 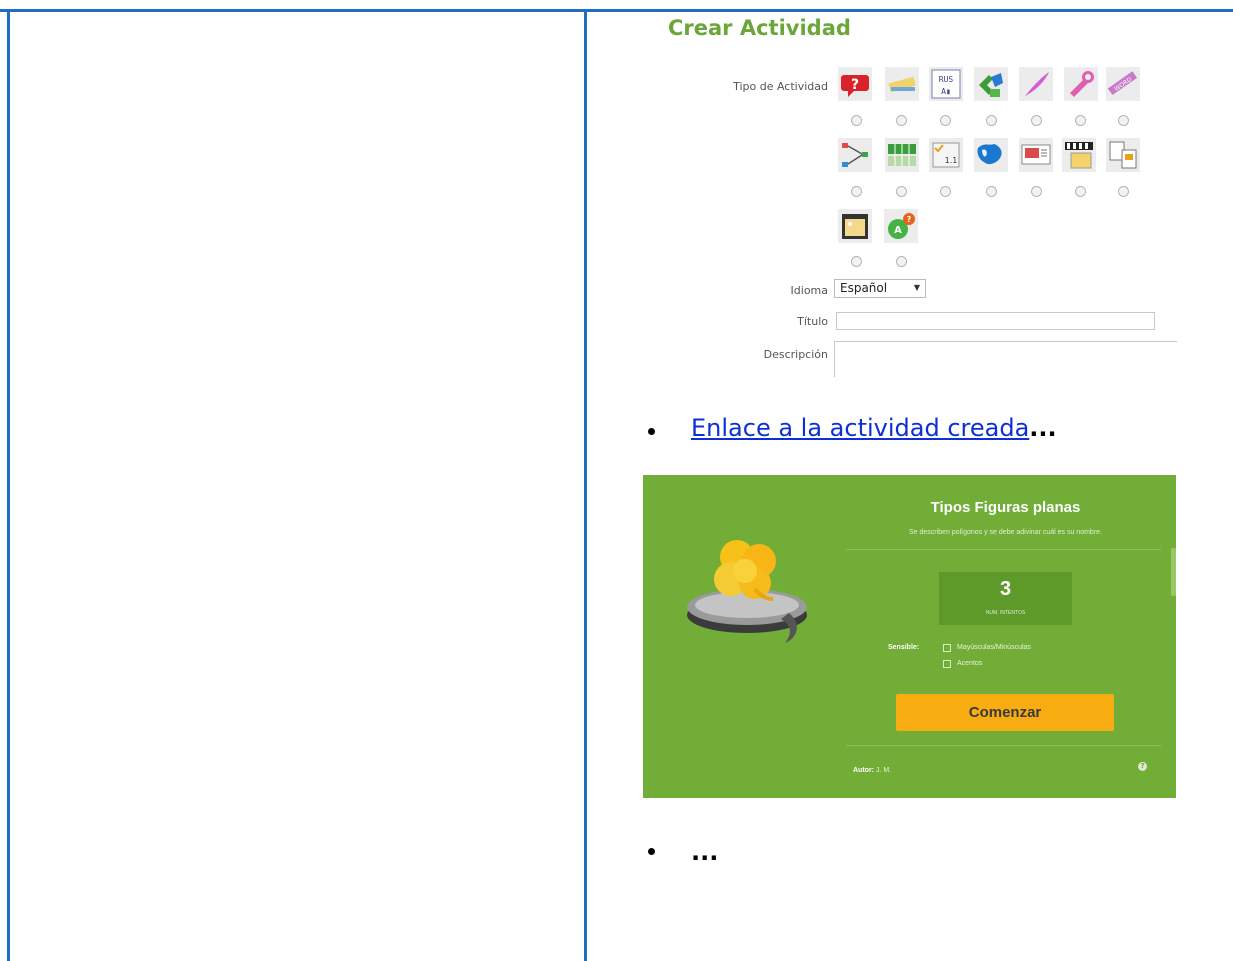 I want to click on idioma-select-value: Español, so click(x=864, y=288).